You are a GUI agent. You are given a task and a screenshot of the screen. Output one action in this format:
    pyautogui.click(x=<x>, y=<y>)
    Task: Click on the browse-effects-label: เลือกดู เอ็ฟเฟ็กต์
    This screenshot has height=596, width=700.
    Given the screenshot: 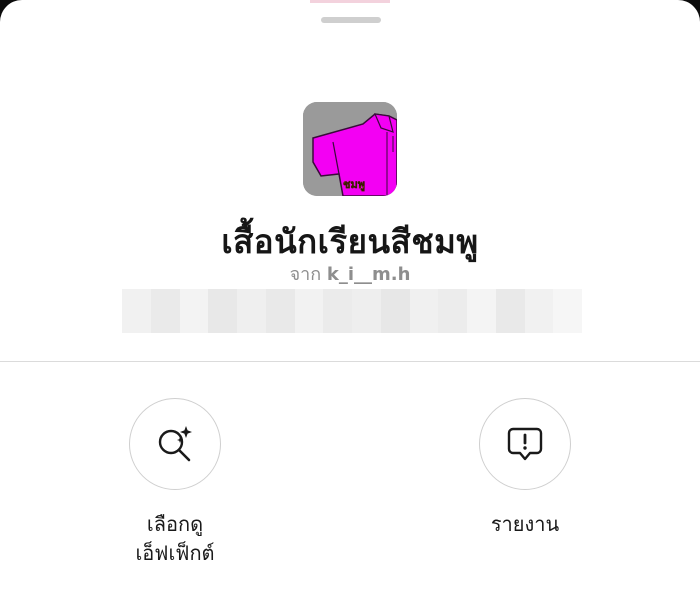 What is the action you would take?
    pyautogui.click(x=175, y=538)
    